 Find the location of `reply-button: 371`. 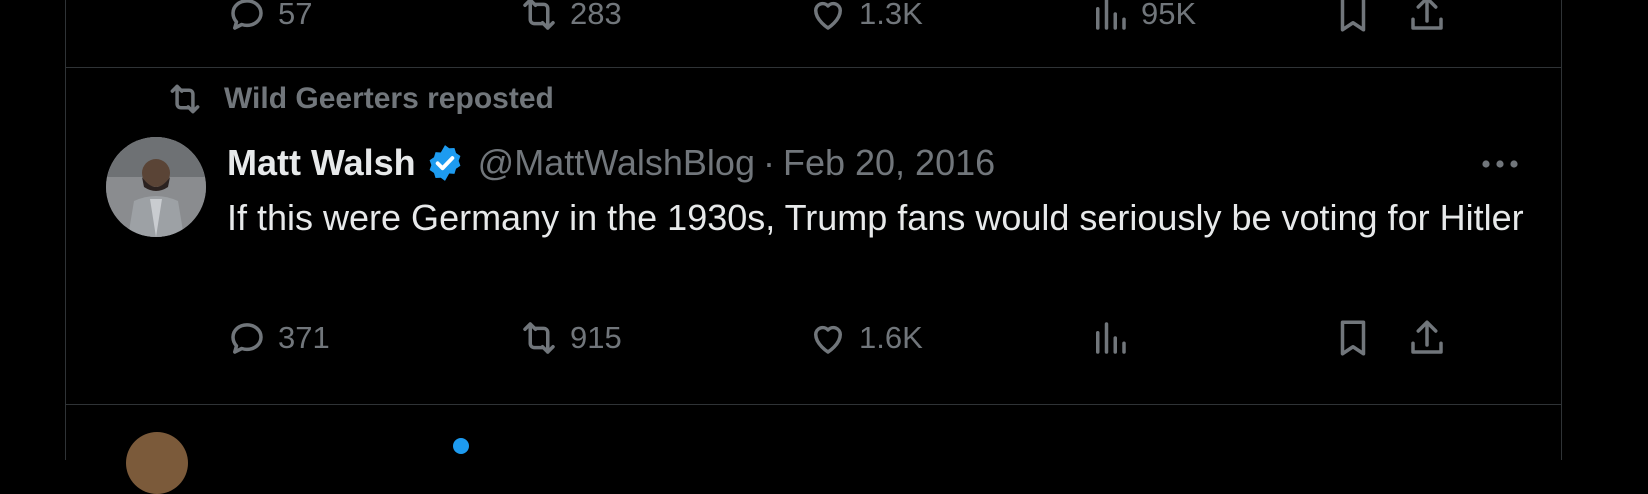

reply-button: 371 is located at coordinates (278, 338).